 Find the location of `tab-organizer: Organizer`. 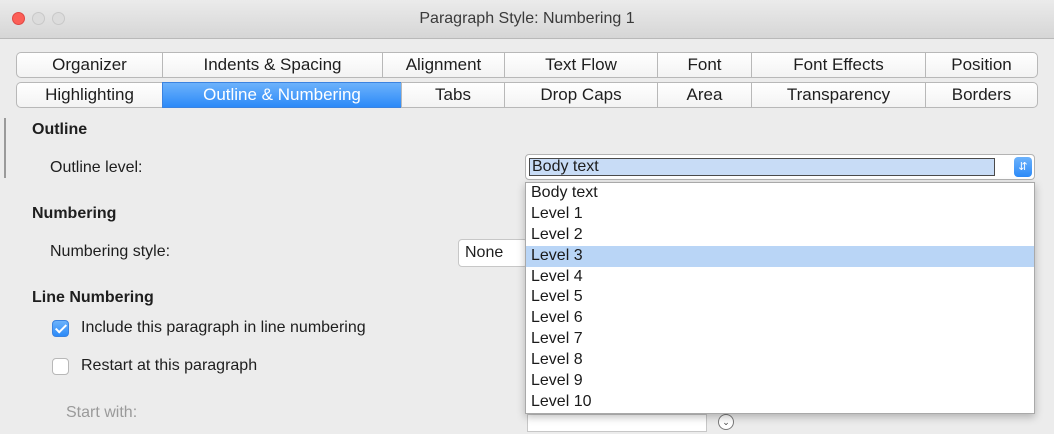

tab-organizer: Organizer is located at coordinates (89, 65).